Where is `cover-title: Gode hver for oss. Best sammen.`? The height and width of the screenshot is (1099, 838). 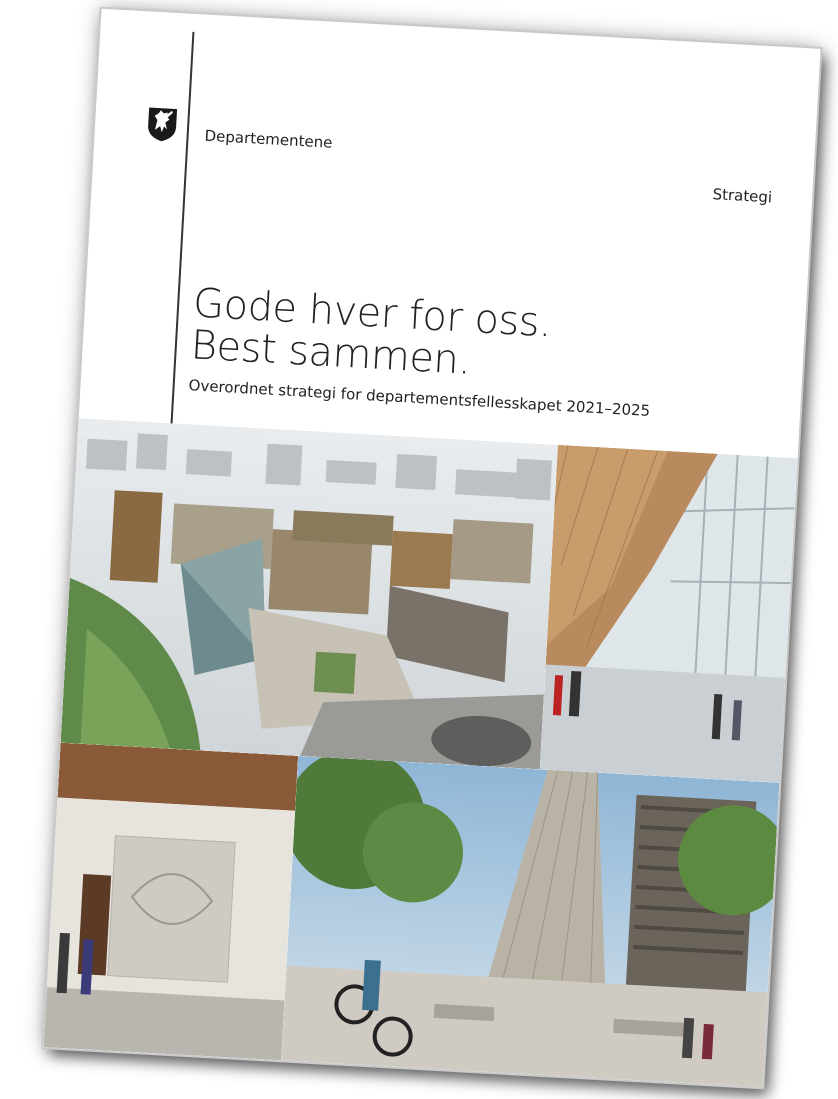
cover-title: Gode hver for oss. Best sammen. is located at coordinates (371, 333).